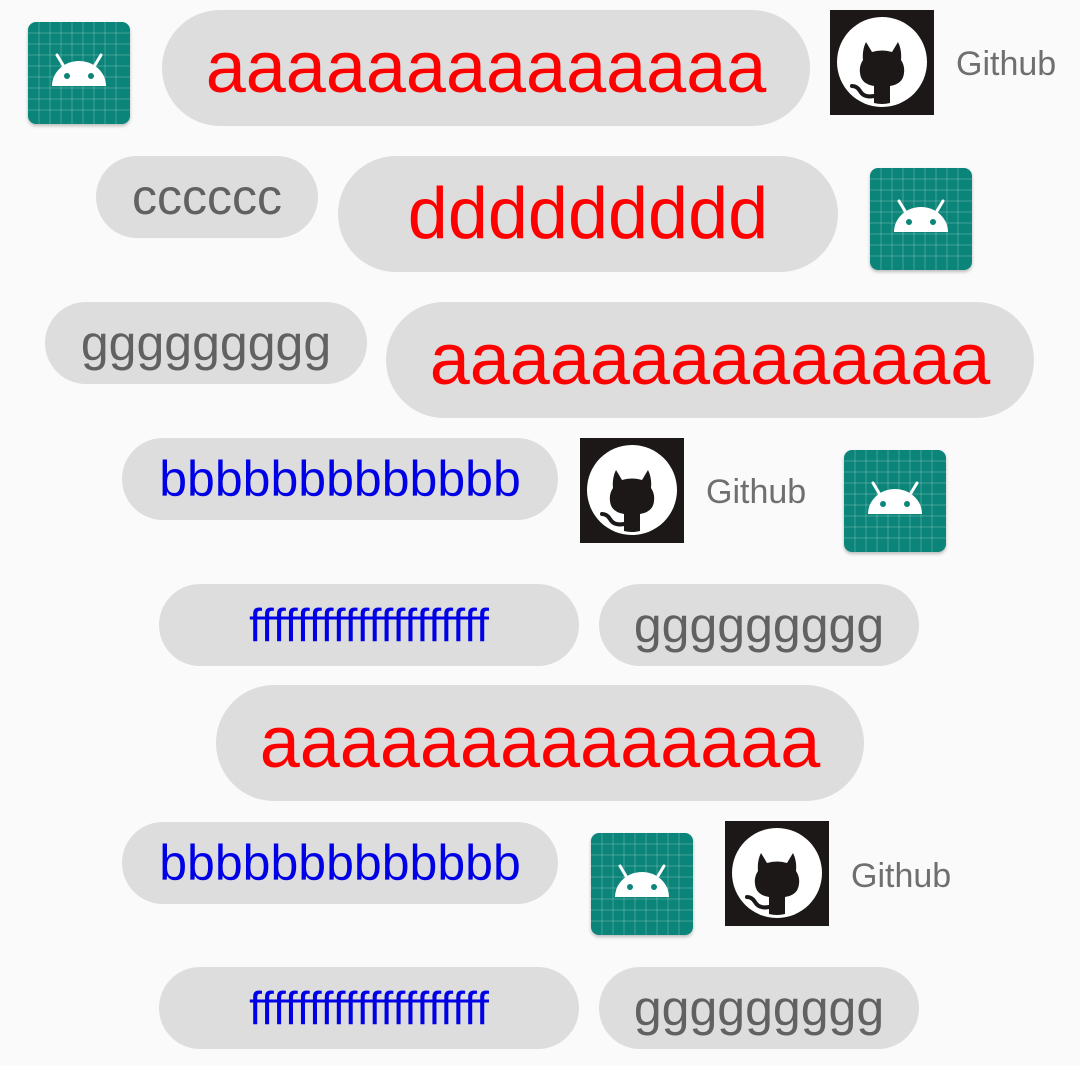  I want to click on tag-chip-label: ddddddddd, so click(588, 214).